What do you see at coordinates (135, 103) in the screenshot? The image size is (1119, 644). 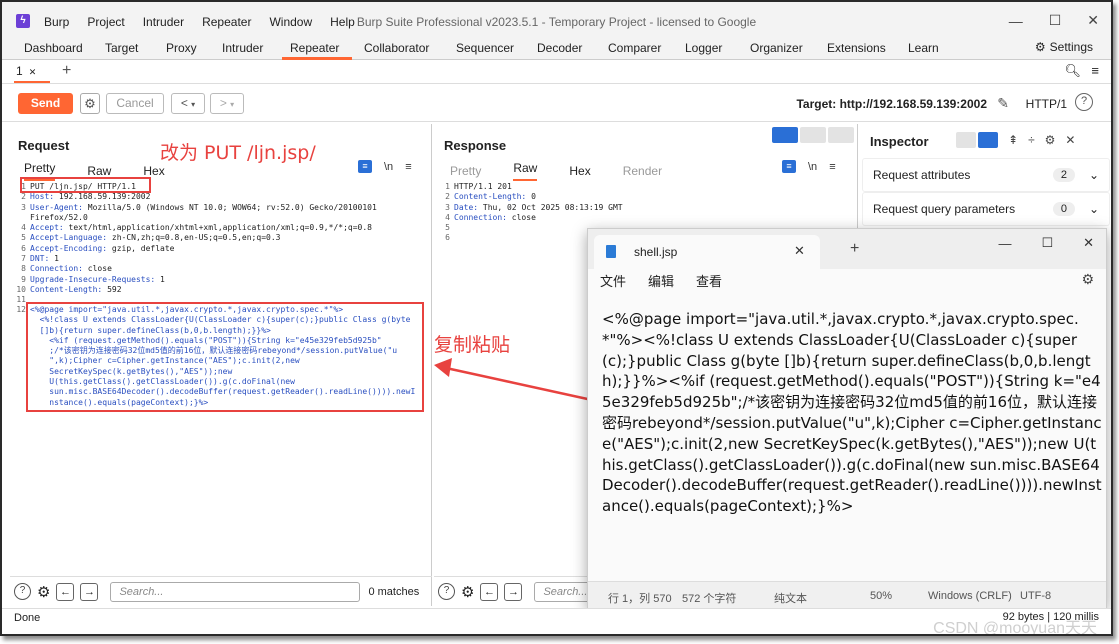 I see `cancel-button: Cancel` at bounding box center [135, 103].